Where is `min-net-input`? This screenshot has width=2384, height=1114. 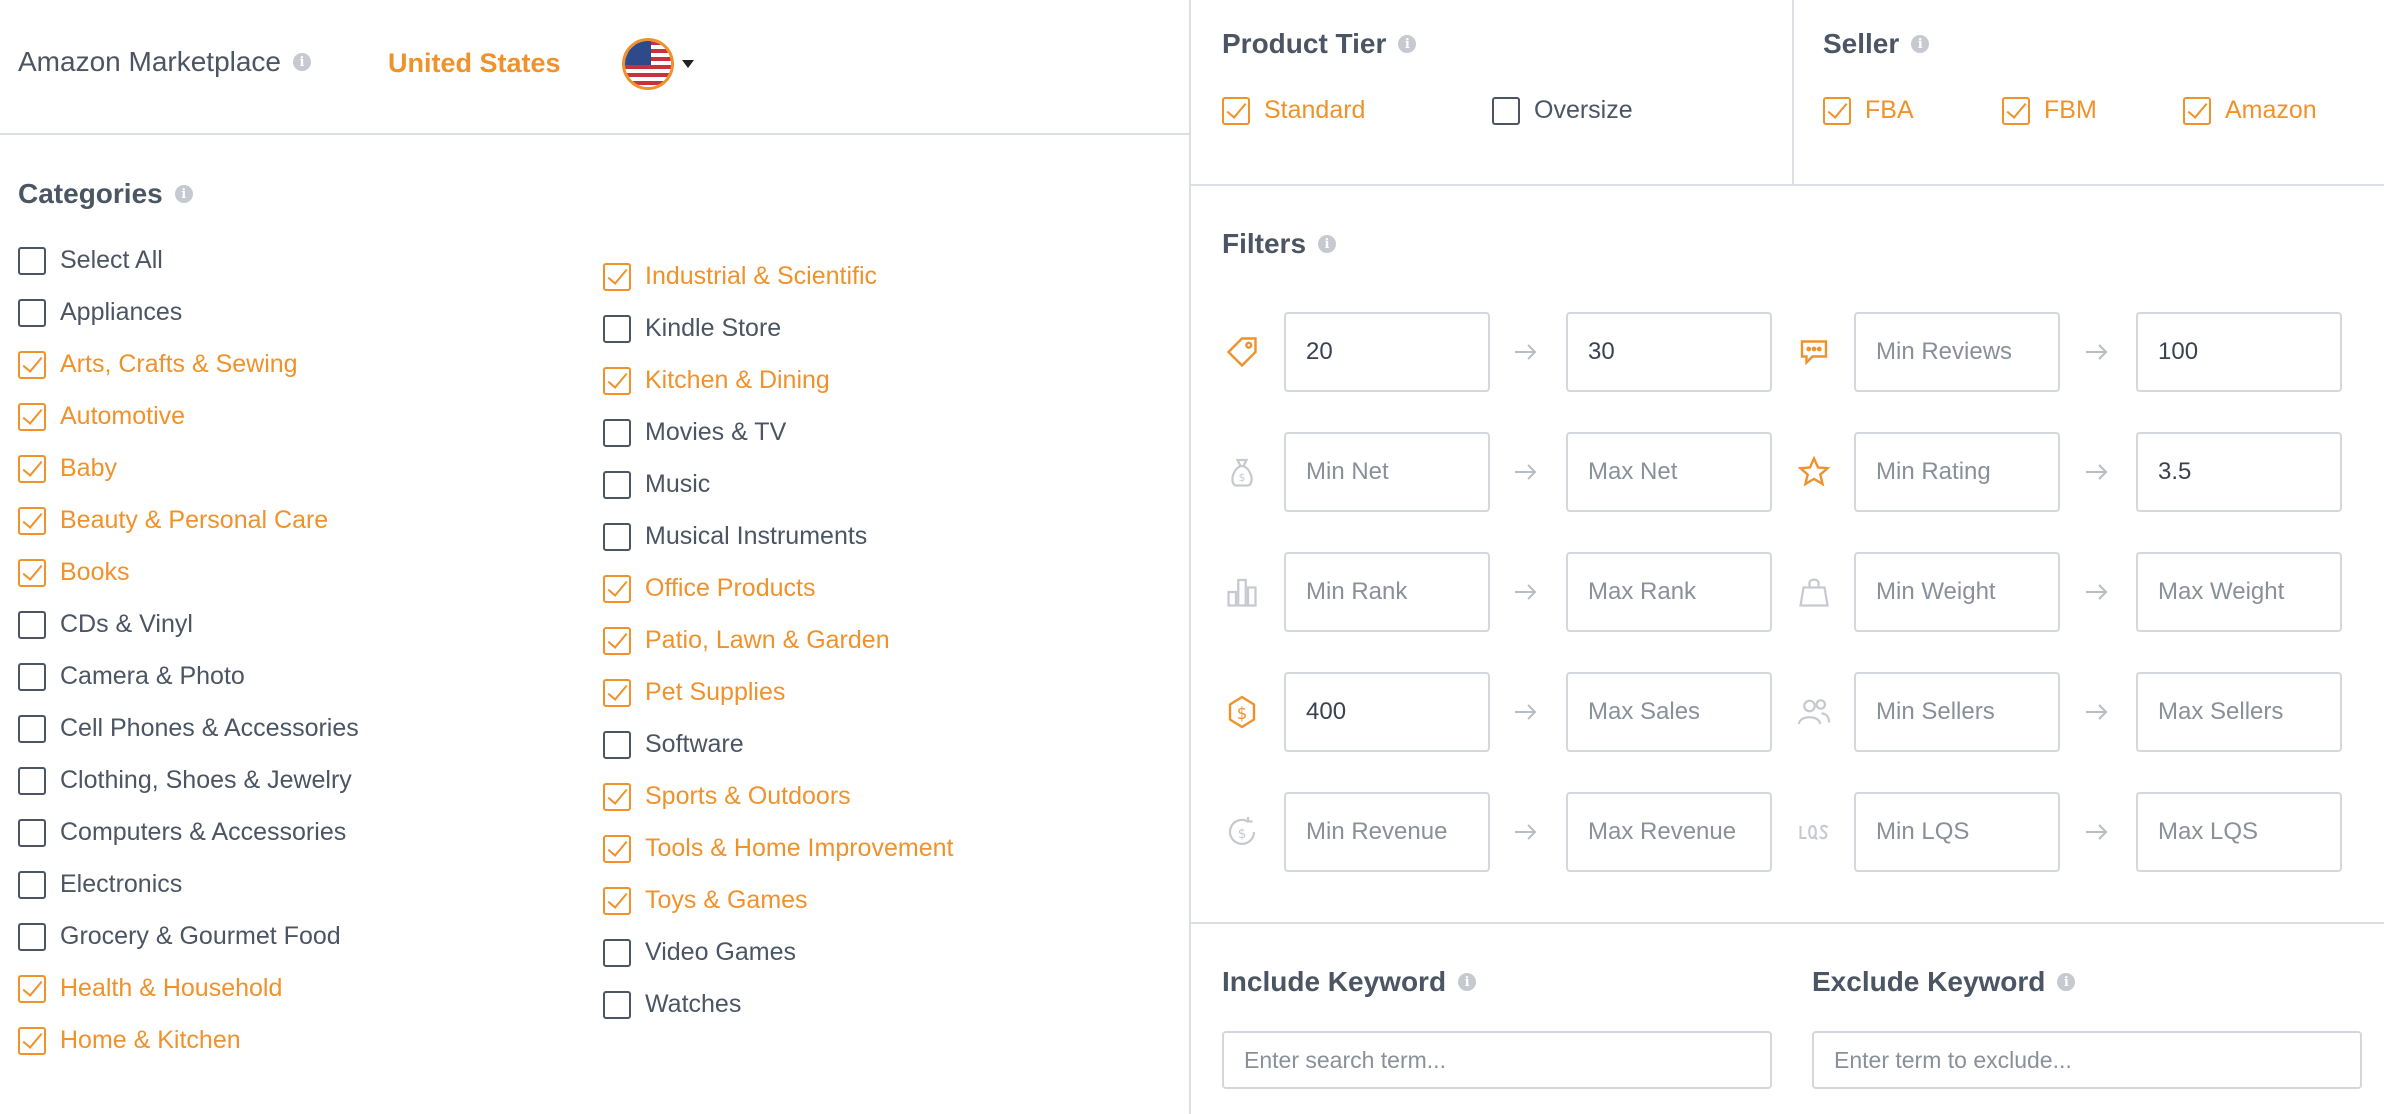
min-net-input is located at coordinates (1387, 472).